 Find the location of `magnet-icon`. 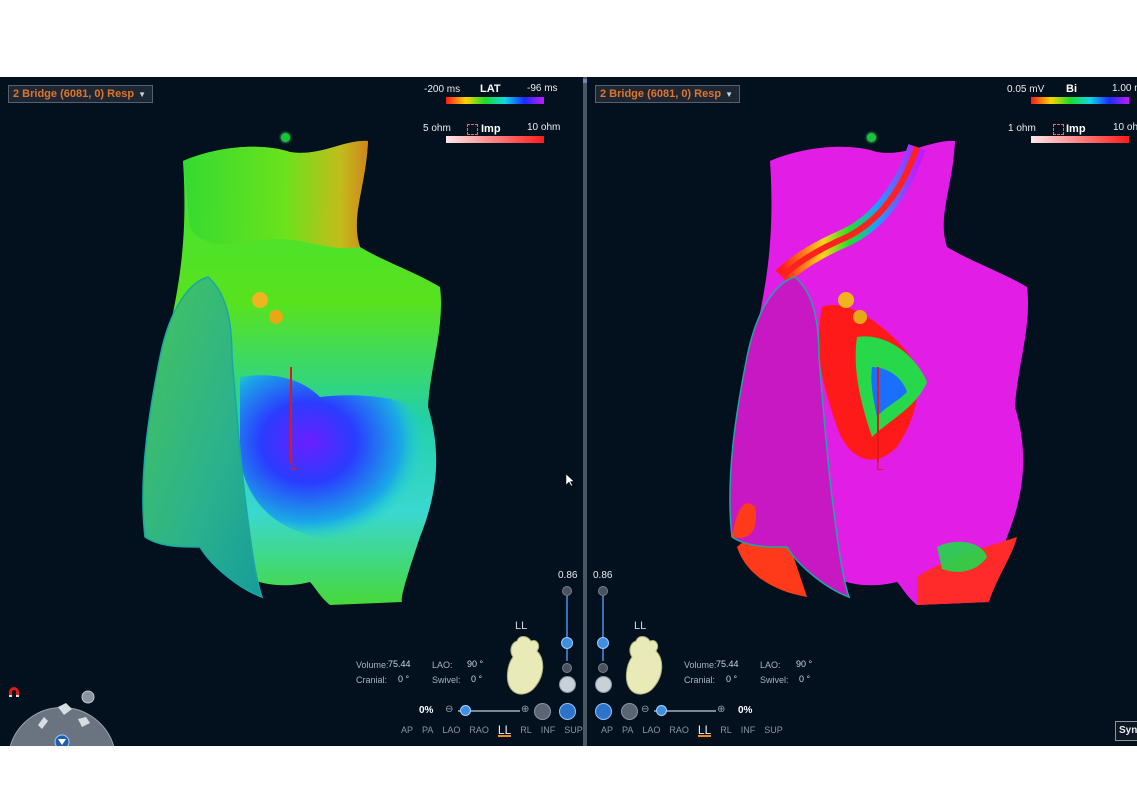

magnet-icon is located at coordinates (14, 693).